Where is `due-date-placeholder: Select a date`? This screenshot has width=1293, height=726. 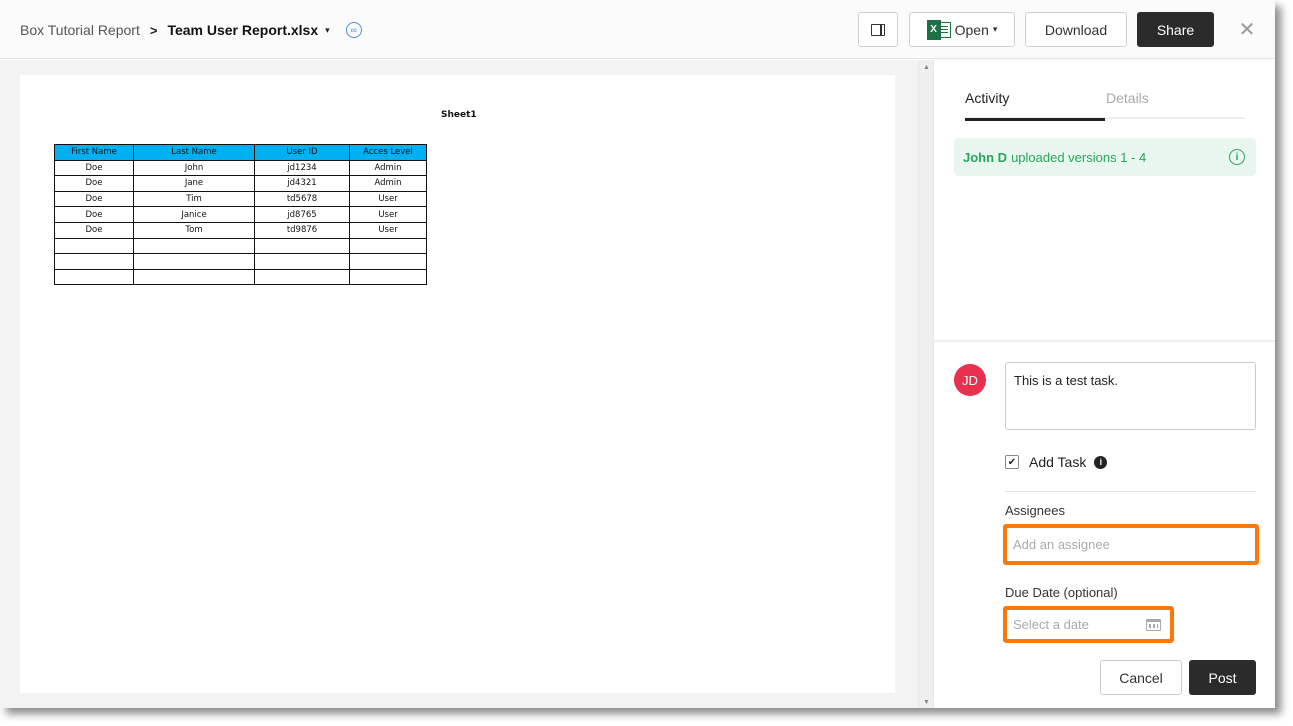
due-date-placeholder: Select a date is located at coordinates (1051, 624).